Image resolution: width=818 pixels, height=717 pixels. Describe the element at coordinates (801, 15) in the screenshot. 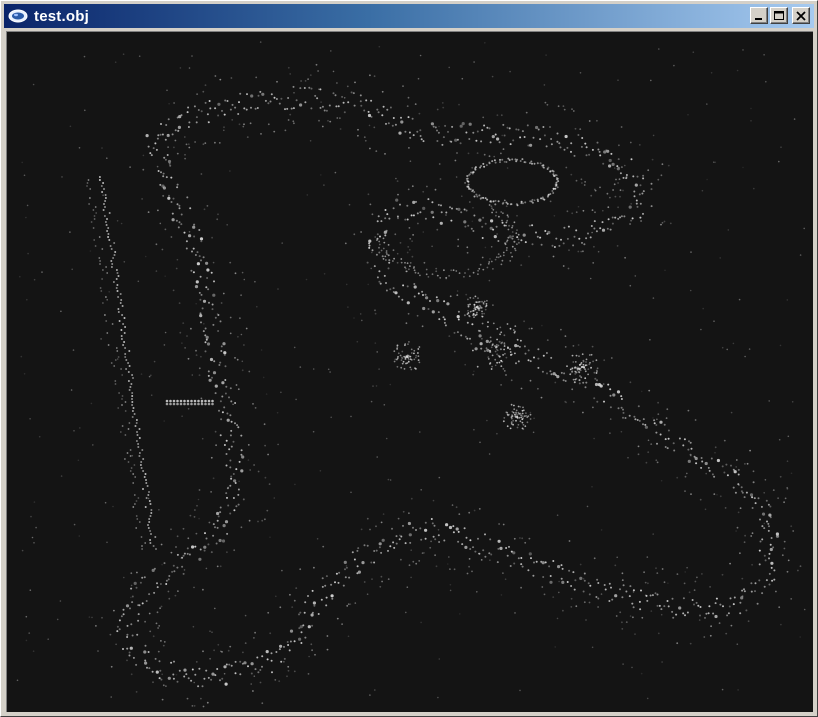

I see `close-button` at that location.